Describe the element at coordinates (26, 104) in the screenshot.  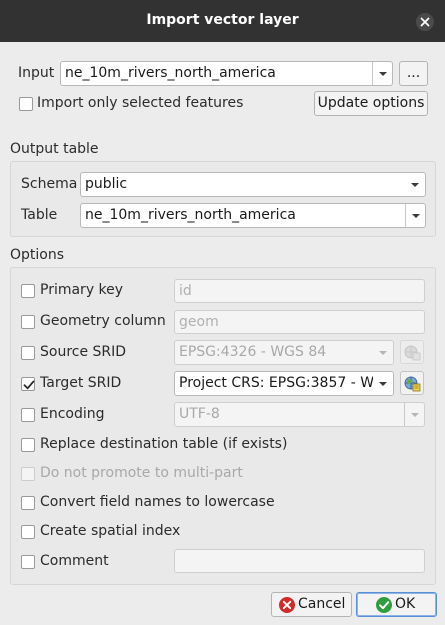
I see `import-selected-checkbox` at that location.